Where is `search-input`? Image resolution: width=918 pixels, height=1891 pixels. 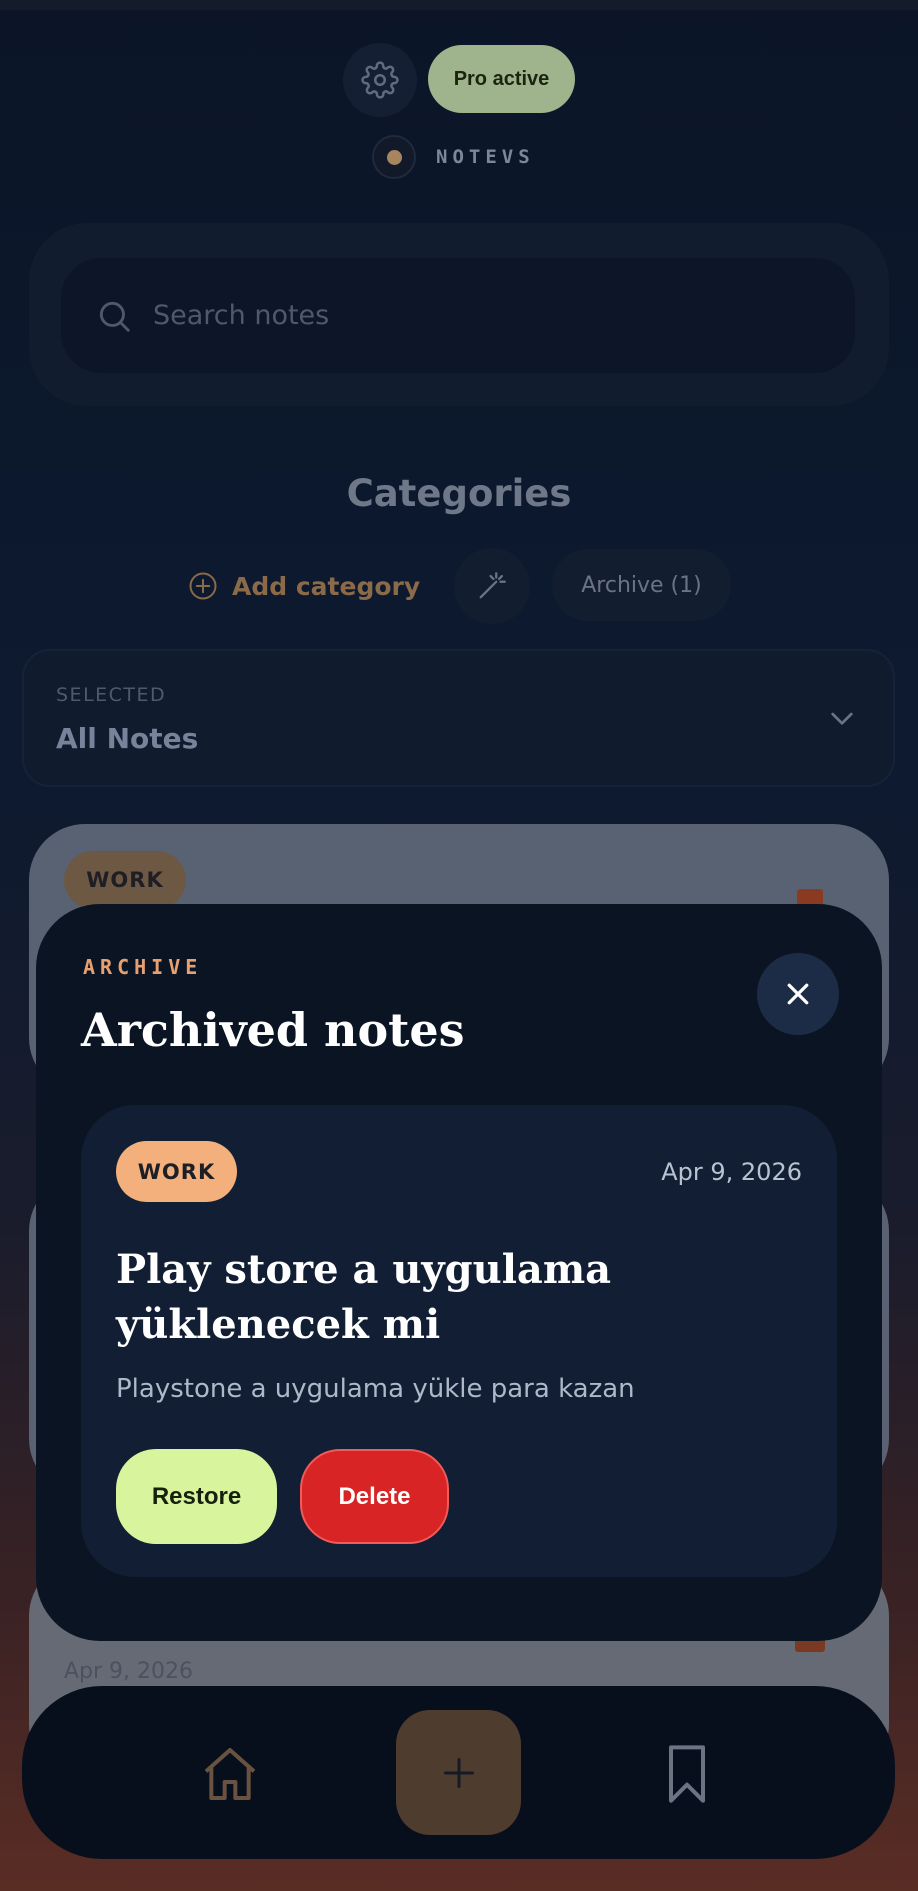 search-input is located at coordinates (453, 315).